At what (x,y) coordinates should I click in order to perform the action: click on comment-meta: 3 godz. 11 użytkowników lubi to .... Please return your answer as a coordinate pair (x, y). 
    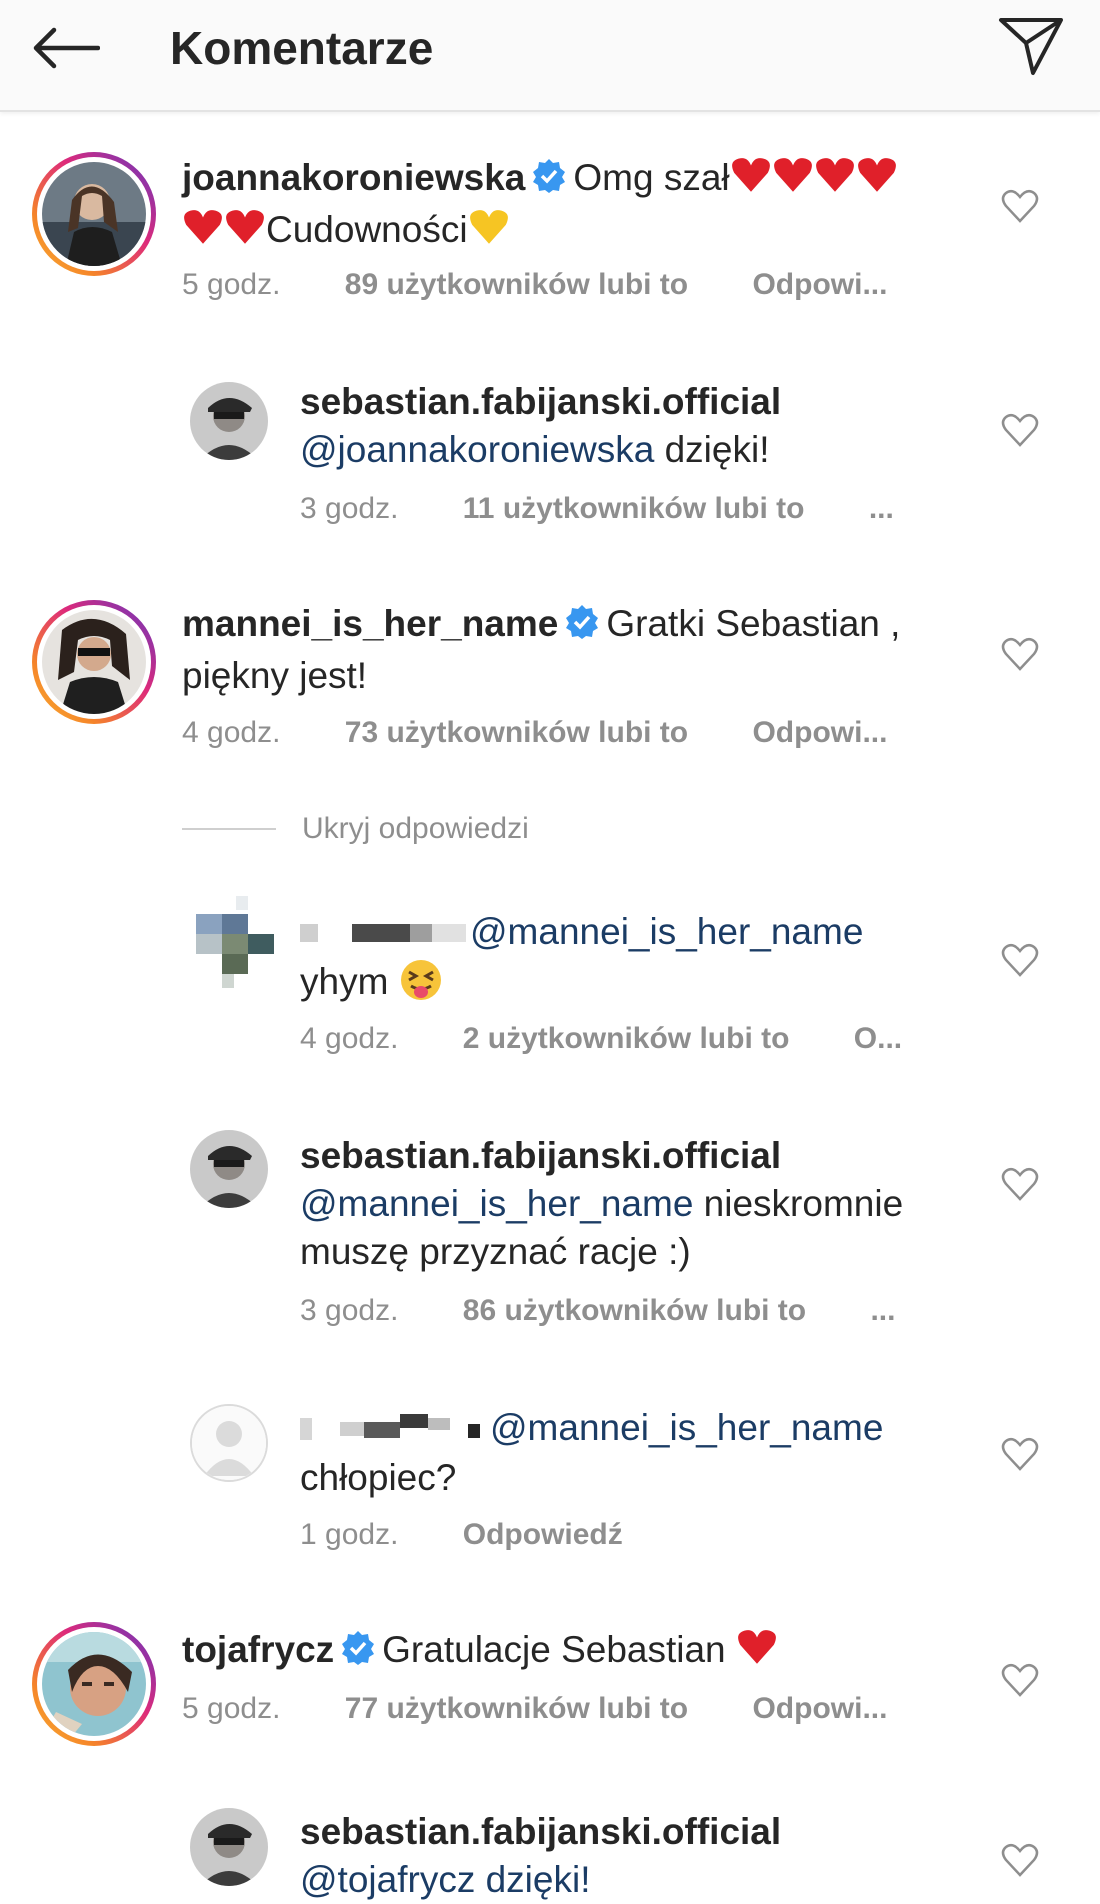
    Looking at the image, I should click on (597, 509).